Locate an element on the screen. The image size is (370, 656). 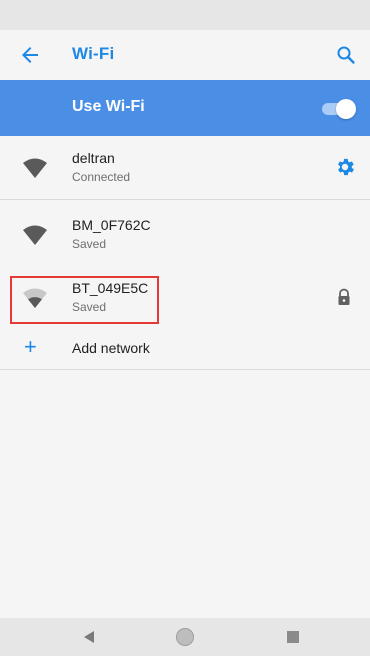
page-title: Wi-Fi is located at coordinates (93, 53).